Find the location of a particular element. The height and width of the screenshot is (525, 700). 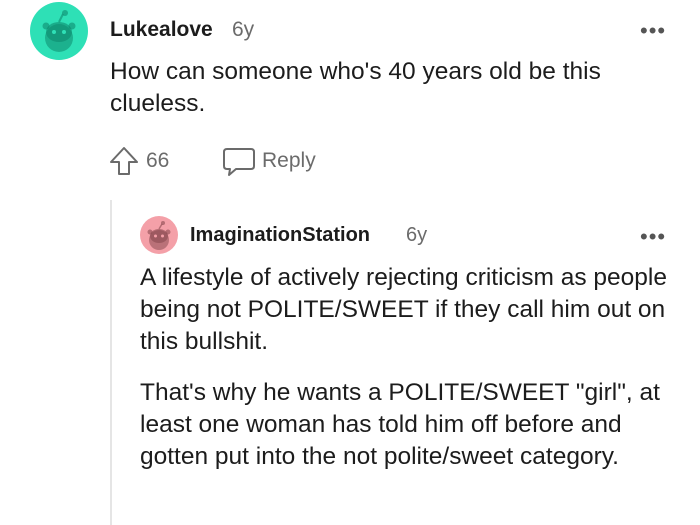

avatar-lukealove is located at coordinates (59, 31).